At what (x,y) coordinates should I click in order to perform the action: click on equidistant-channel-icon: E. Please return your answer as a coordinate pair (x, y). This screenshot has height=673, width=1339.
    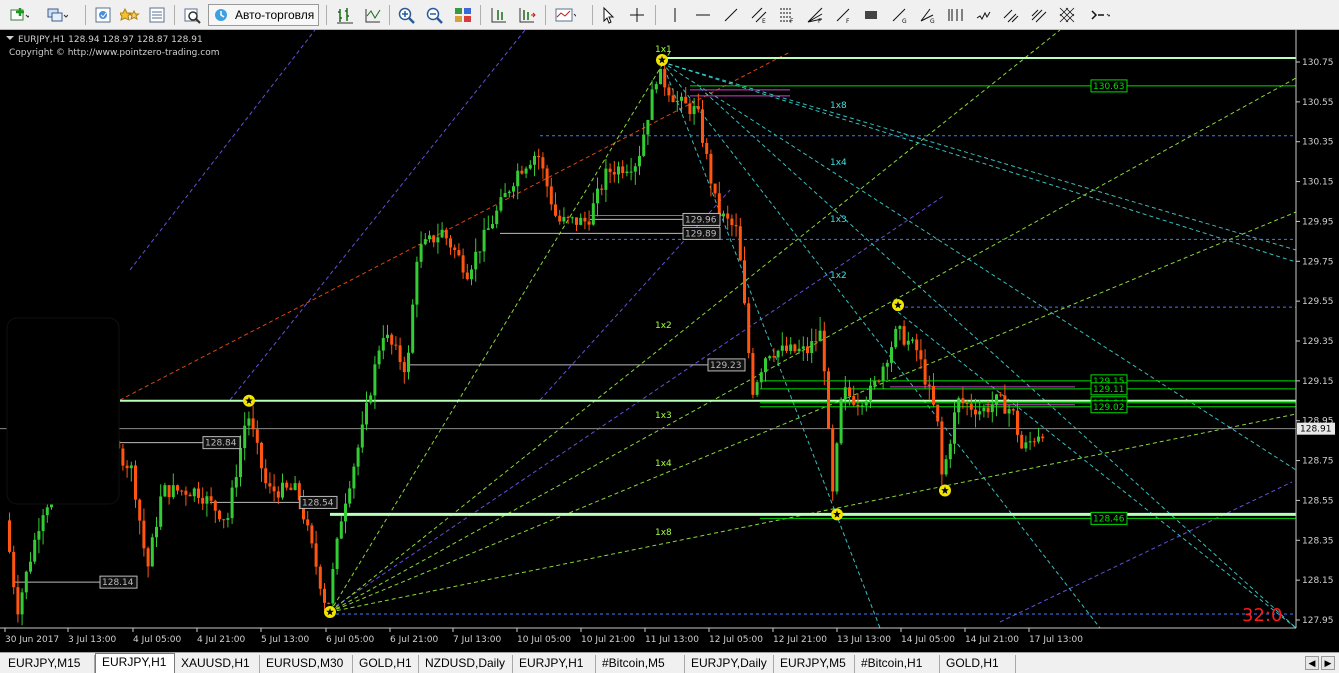
    Looking at the image, I should click on (759, 15).